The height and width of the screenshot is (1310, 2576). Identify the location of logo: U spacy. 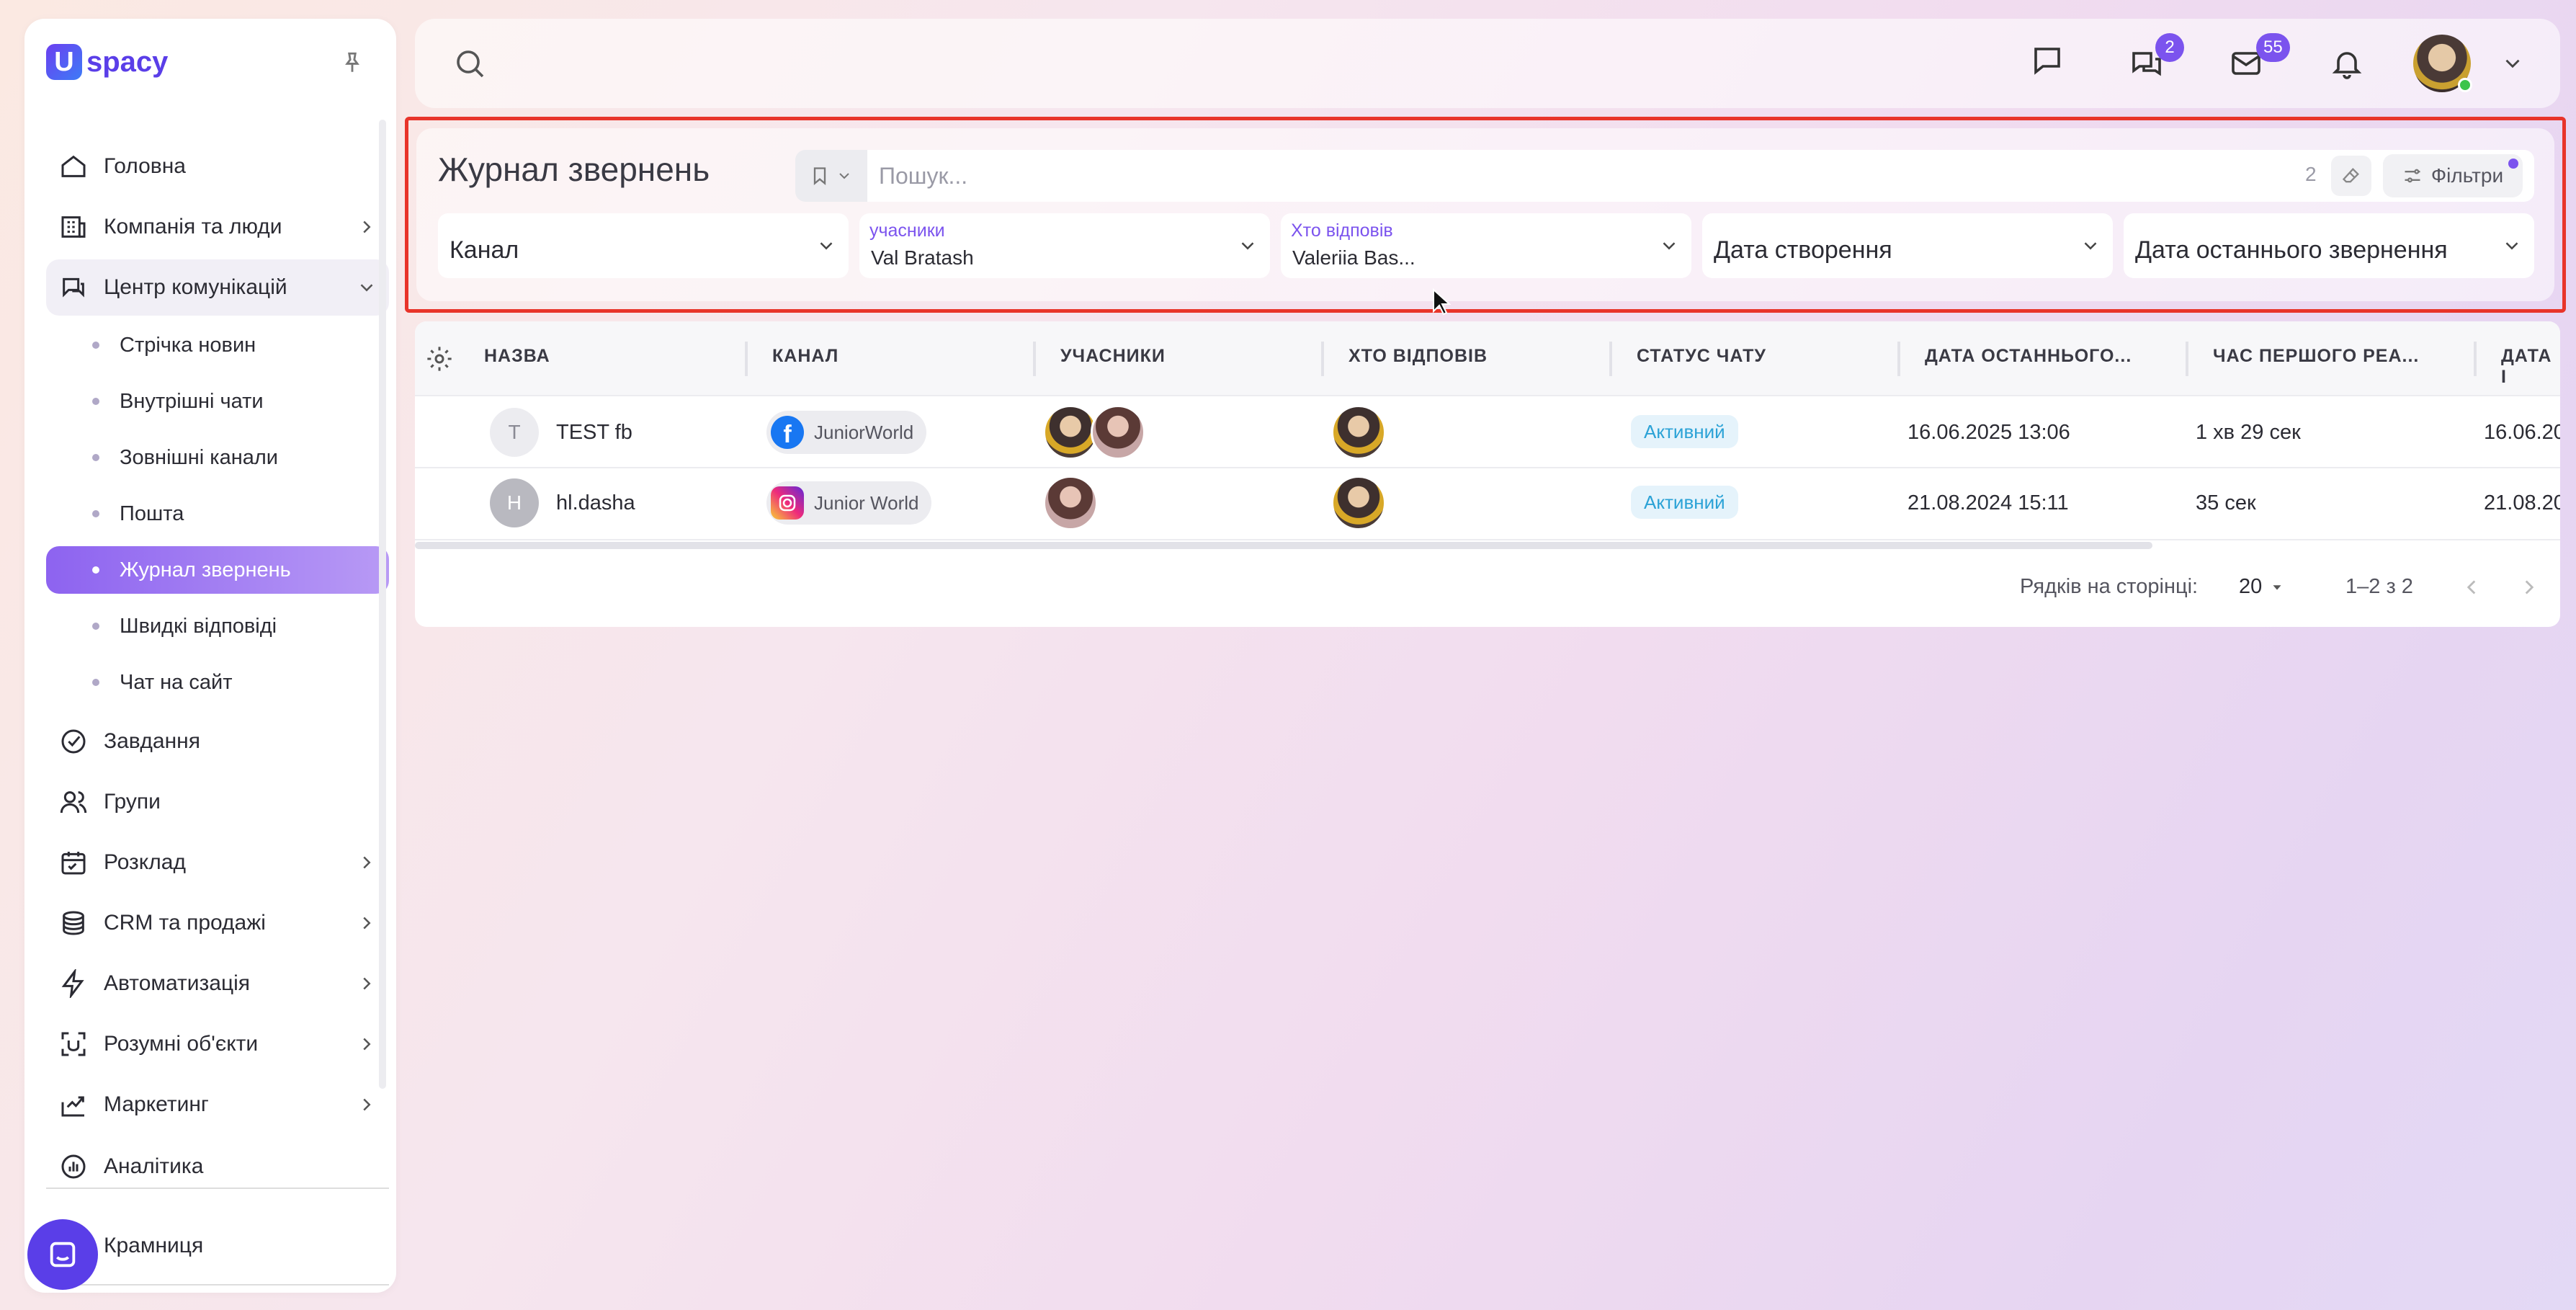
(107, 62).